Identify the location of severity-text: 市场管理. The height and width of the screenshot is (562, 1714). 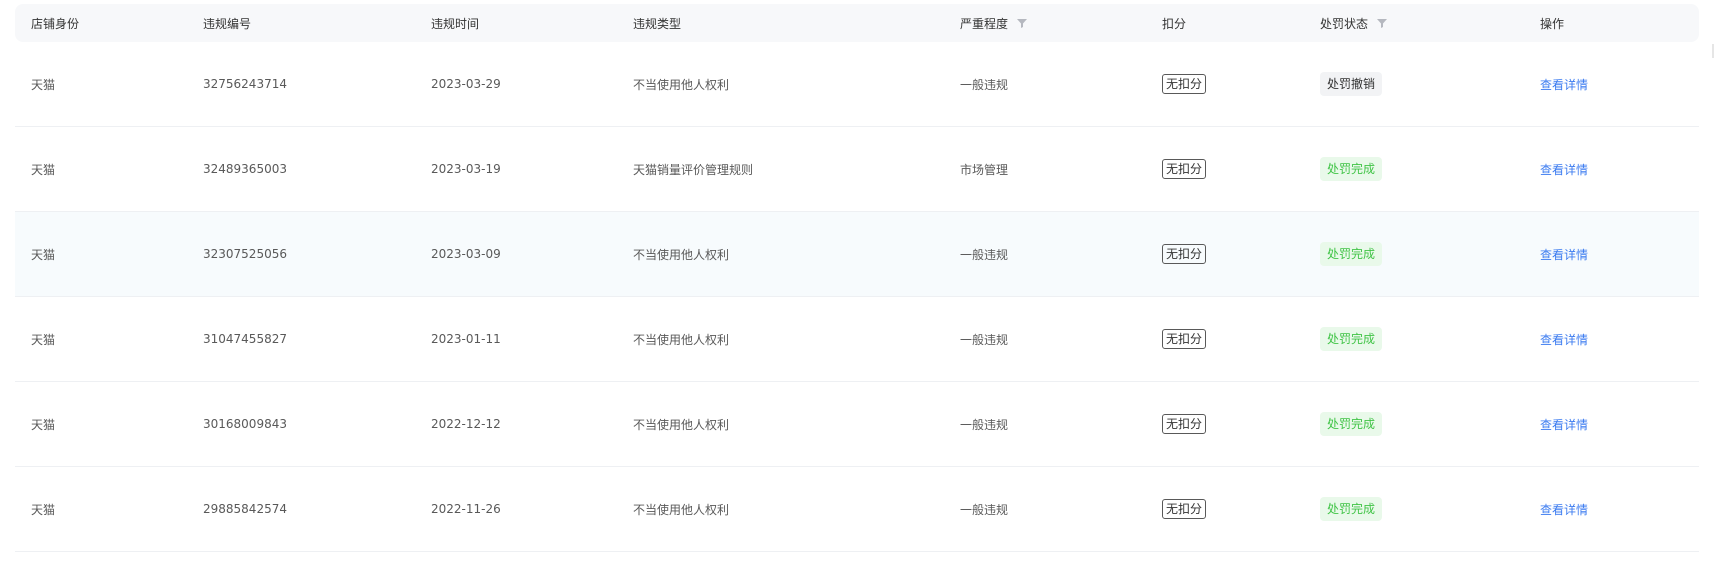
(984, 169).